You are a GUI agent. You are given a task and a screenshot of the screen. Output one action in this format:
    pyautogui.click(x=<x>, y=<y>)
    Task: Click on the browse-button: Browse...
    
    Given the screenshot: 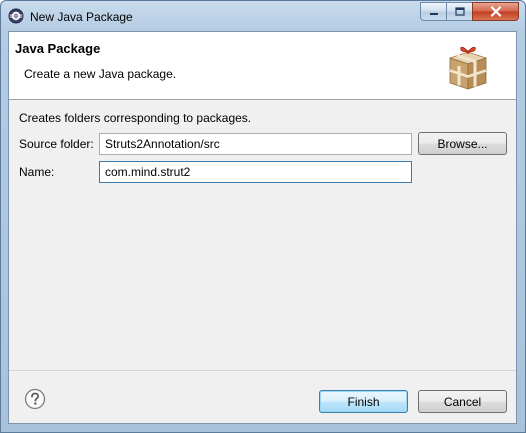 What is the action you would take?
    pyautogui.click(x=462, y=143)
    